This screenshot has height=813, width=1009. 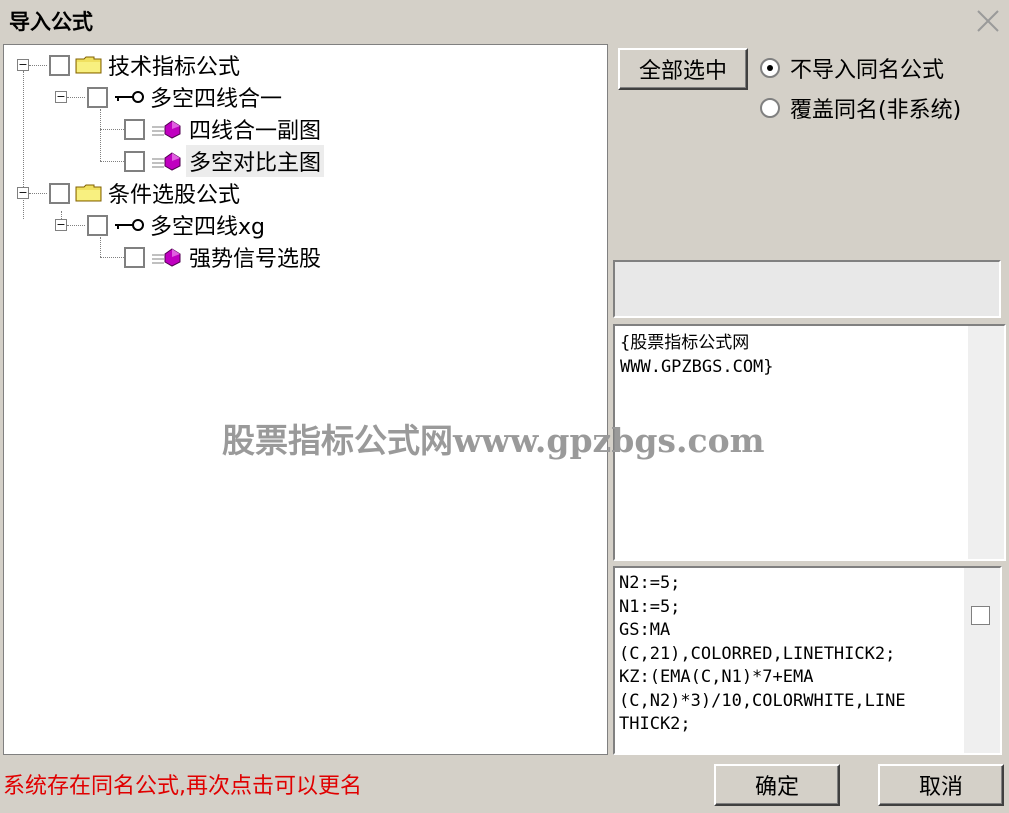 What do you see at coordinates (255, 131) in the screenshot?
I see `tree-node-label: 四线合一副图` at bounding box center [255, 131].